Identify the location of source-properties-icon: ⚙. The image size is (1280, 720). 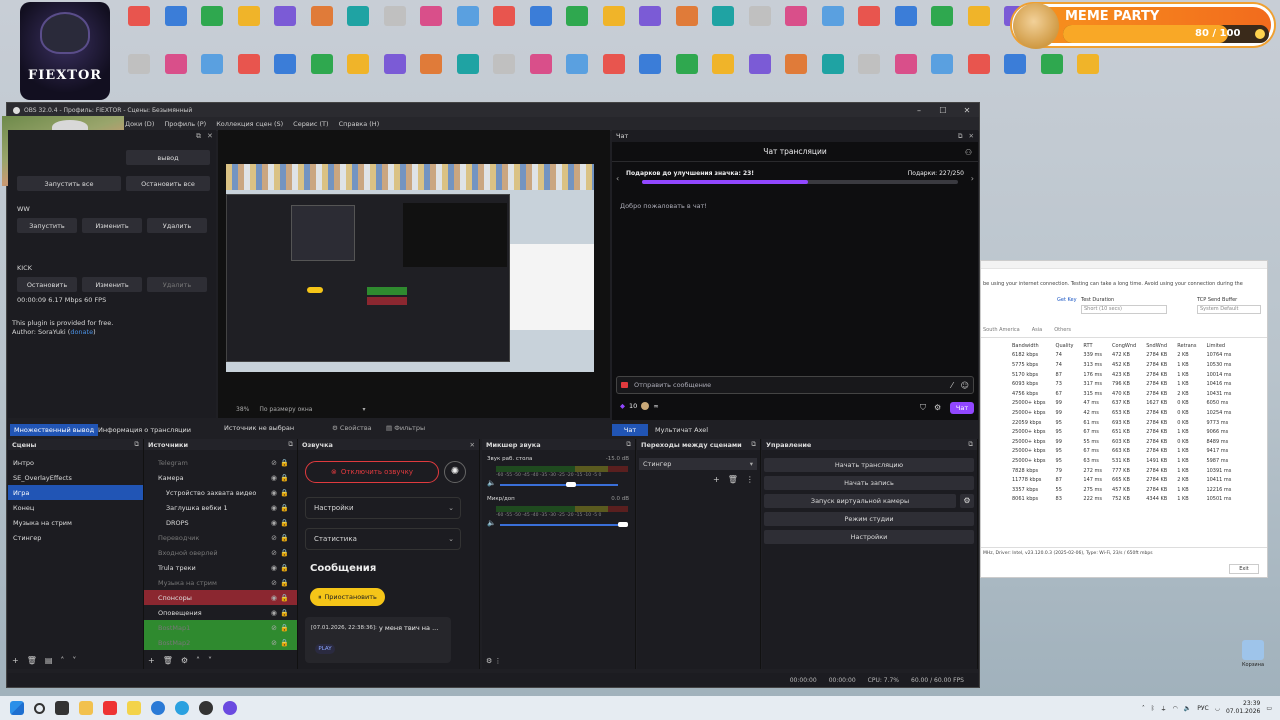
(184, 660).